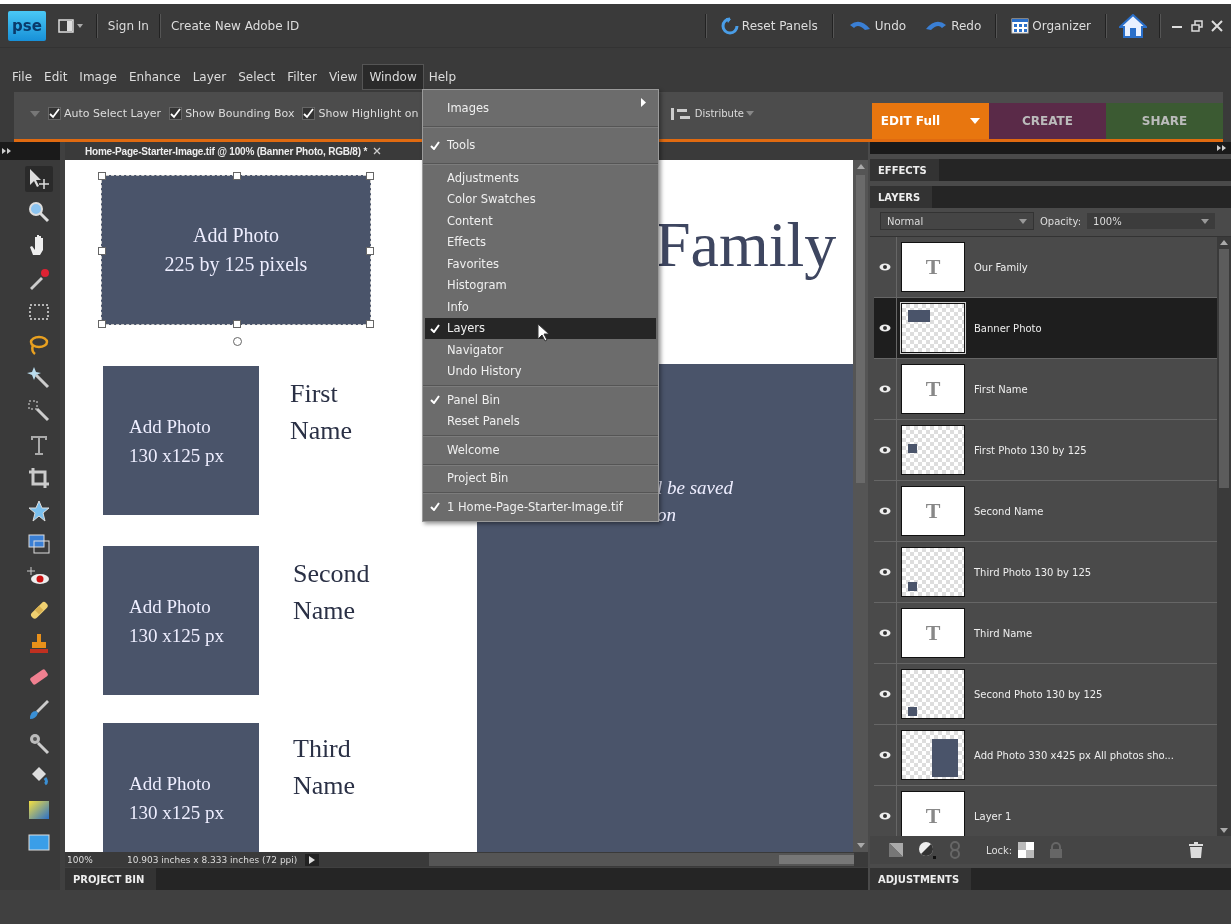  Describe the element at coordinates (56, 77) in the screenshot. I see `menu-item: Edit` at that location.